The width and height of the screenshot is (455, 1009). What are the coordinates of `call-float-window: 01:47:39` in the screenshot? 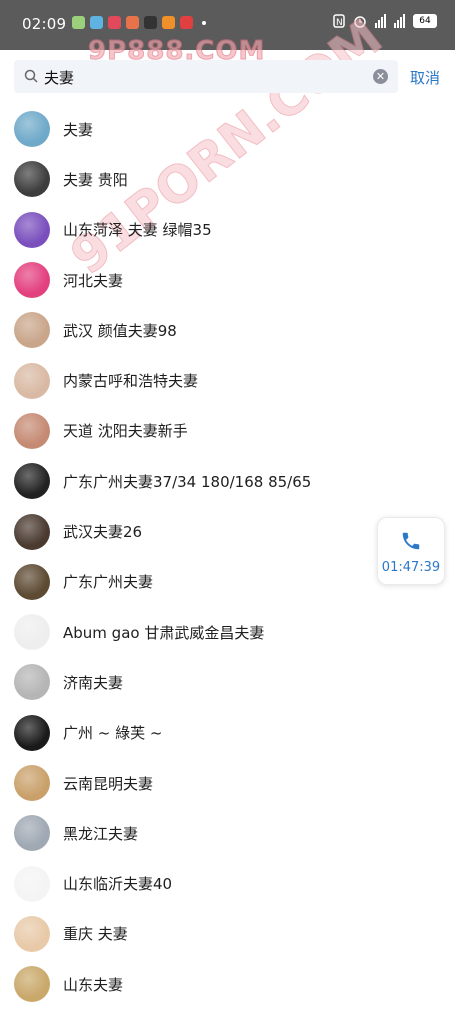 It's located at (411, 551).